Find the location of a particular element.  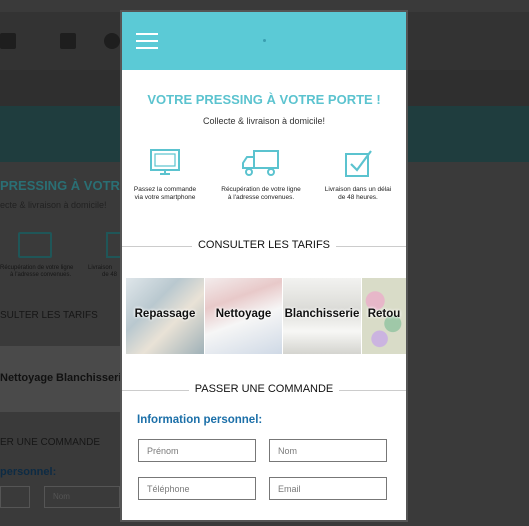

hamburger-menu-icon is located at coordinates (147, 41).